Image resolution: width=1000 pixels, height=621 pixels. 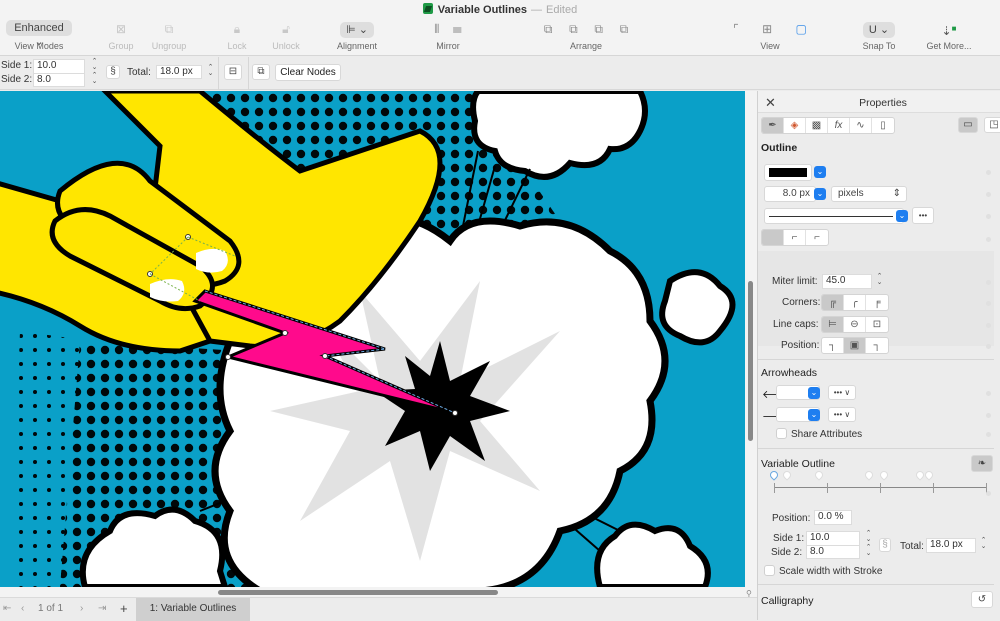 I want to click on copy-nodes-button: ⧉, so click(x=261, y=72).